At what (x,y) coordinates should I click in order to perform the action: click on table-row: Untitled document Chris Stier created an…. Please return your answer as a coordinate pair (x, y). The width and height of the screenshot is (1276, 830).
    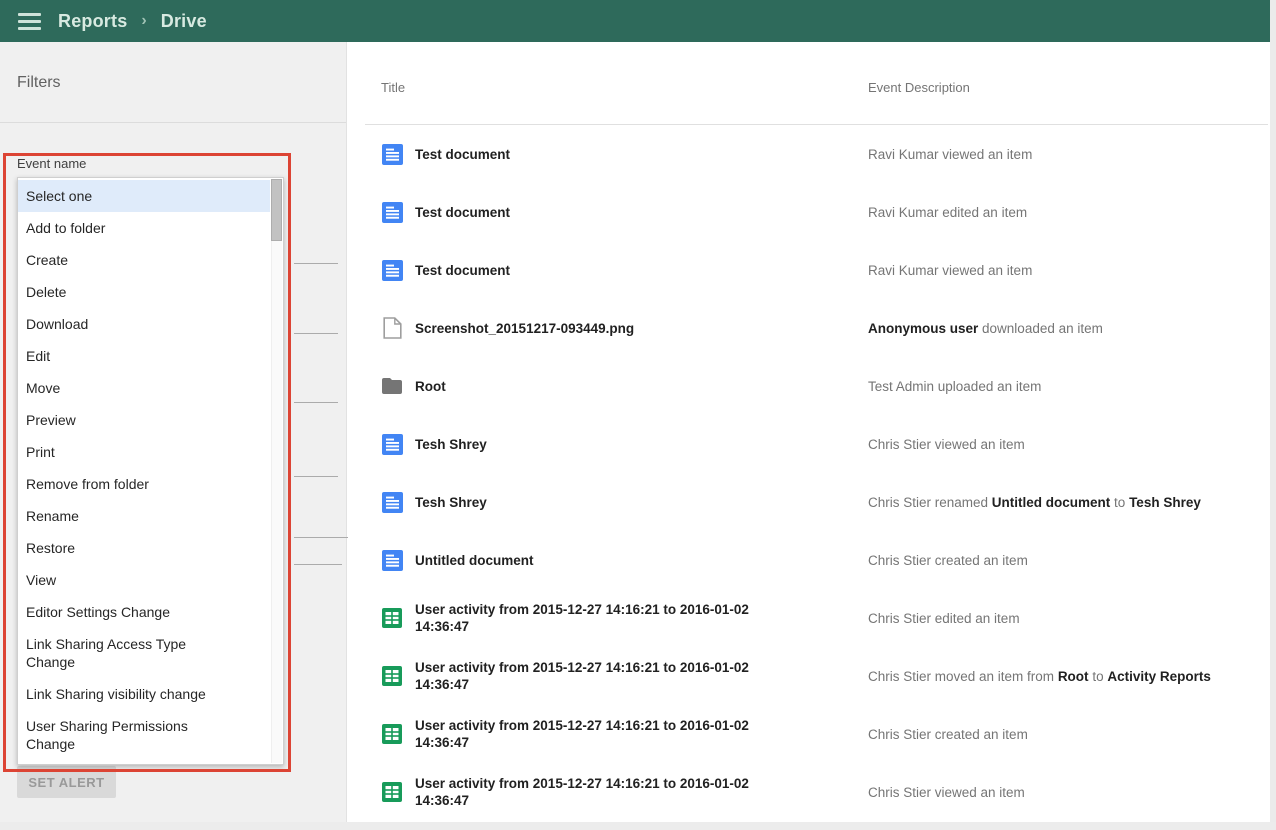
    Looking at the image, I should click on (809, 560).